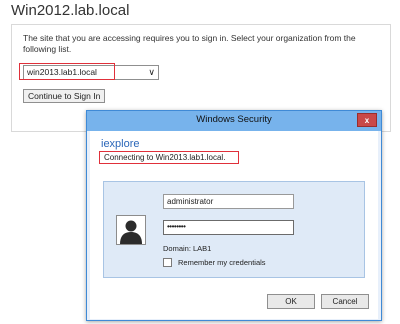  What do you see at coordinates (169, 157) in the screenshot?
I see `highlight-box-connecting` at bounding box center [169, 157].